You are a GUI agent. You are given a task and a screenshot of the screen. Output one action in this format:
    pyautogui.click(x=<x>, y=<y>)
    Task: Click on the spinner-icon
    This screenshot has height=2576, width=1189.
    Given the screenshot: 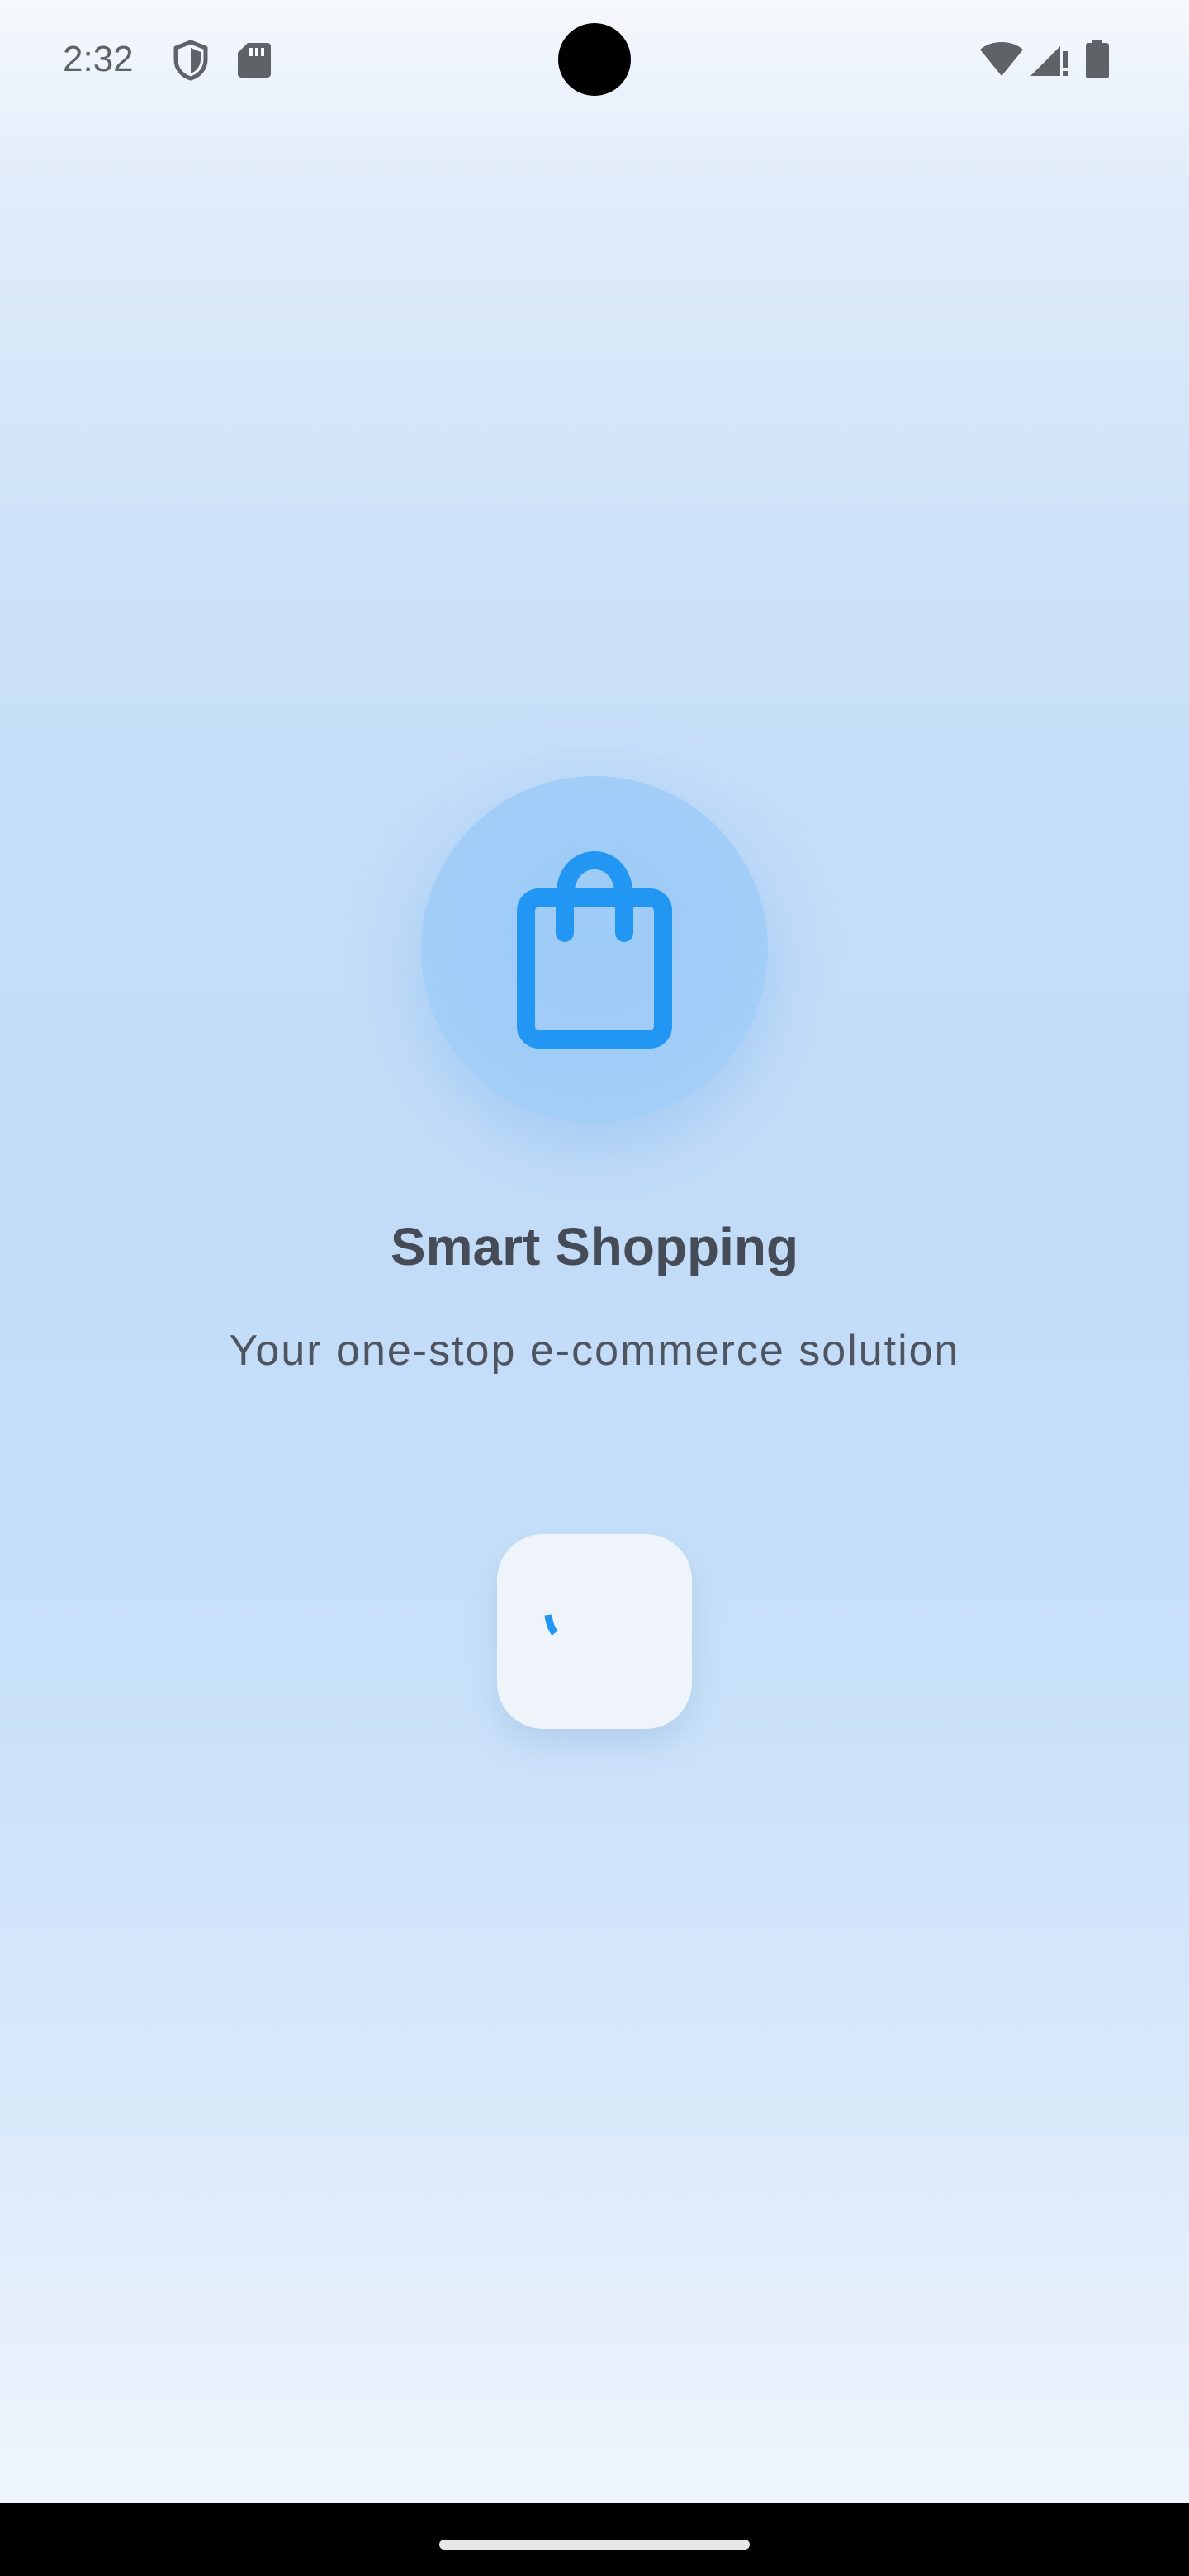 What is the action you would take?
    pyautogui.click(x=551, y=1625)
    